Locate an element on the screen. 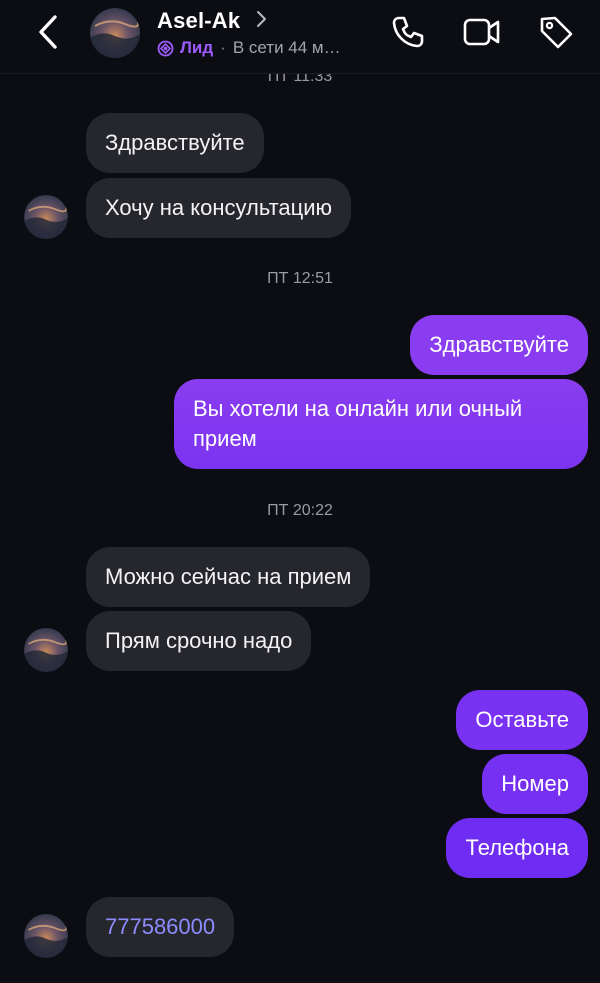 Image resolution: width=600 pixels, height=983 pixels. tag-button is located at coordinates (556, 32).